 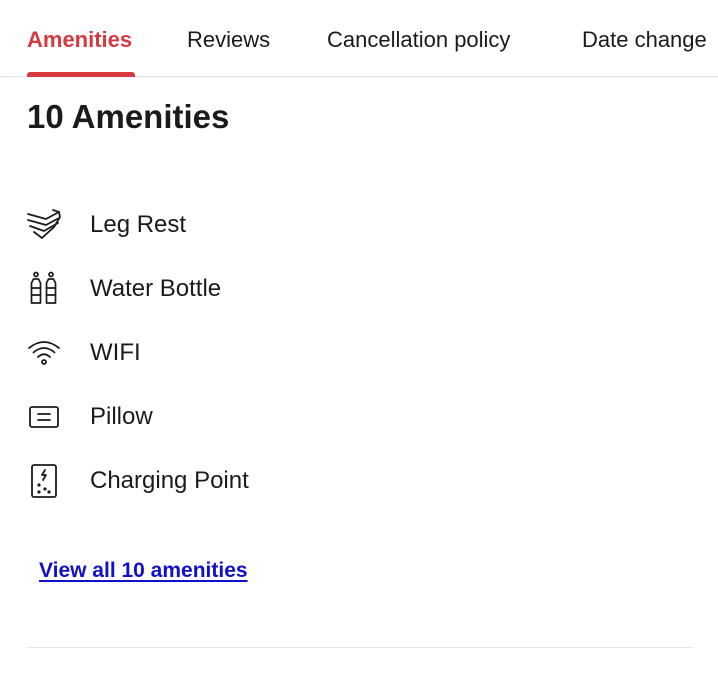 What do you see at coordinates (44, 225) in the screenshot?
I see `leg-rest-icon` at bounding box center [44, 225].